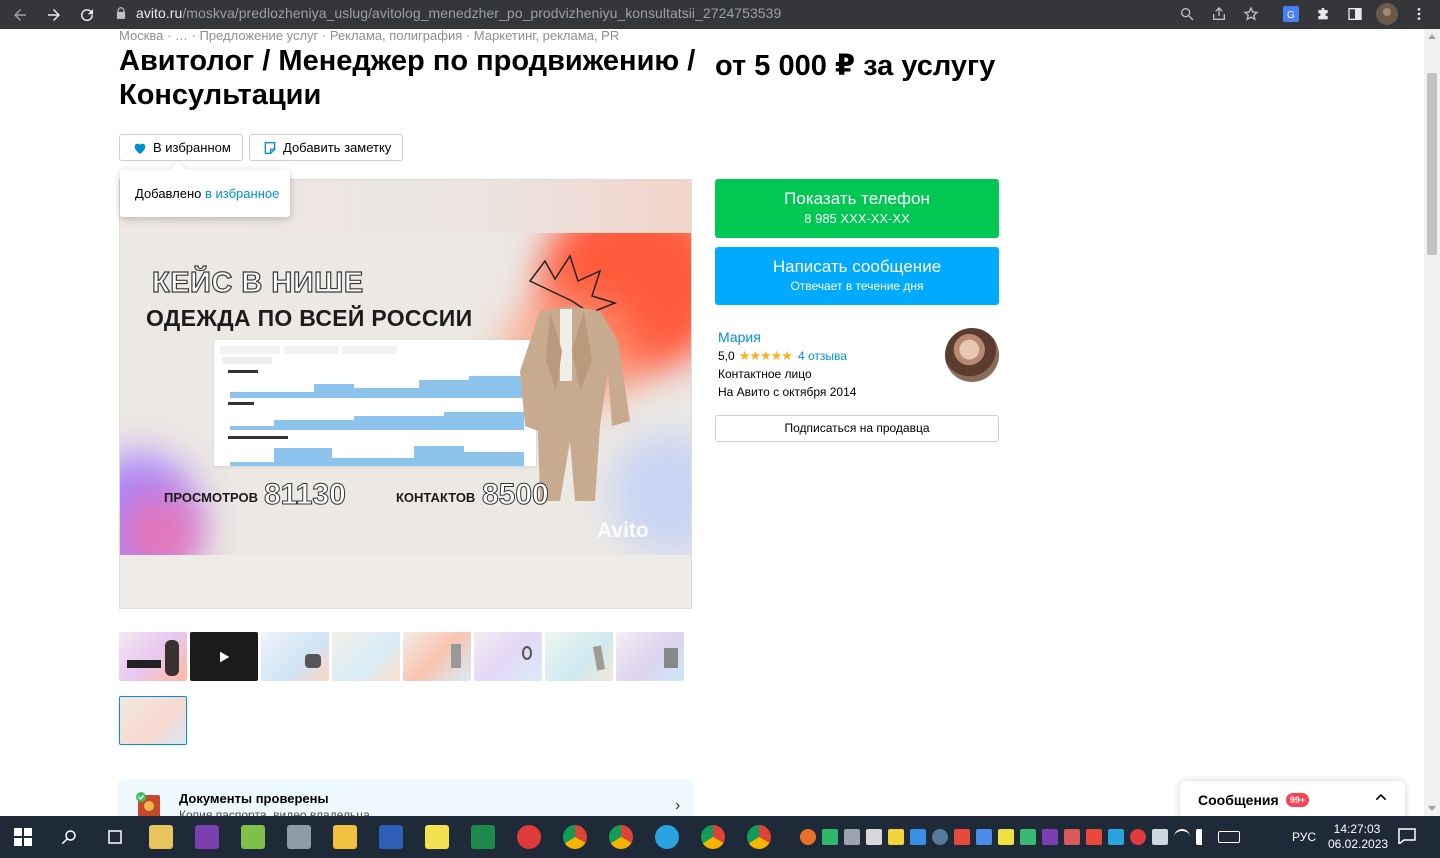 The image size is (1440, 858). I want to click on subscribe-seller-button: Подписаться на продавца, so click(857, 428).